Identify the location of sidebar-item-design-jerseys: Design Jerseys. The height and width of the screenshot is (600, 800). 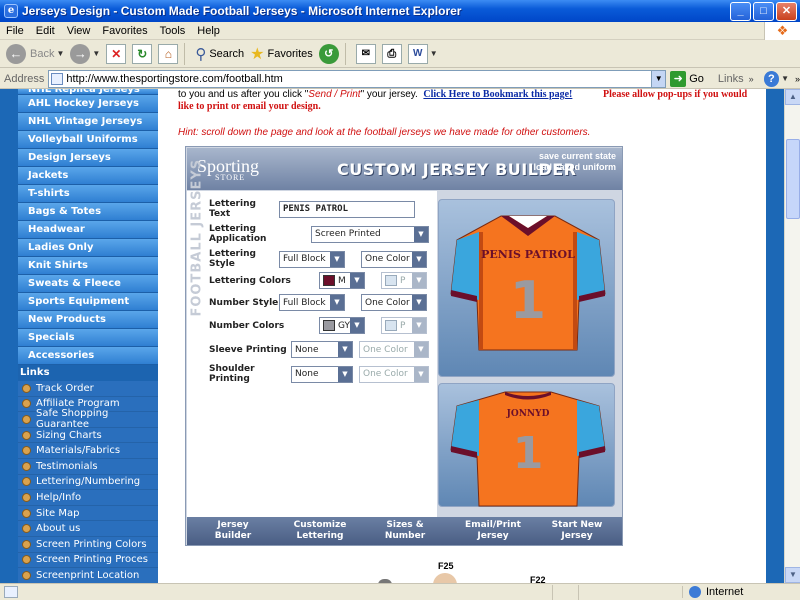
(88, 158).